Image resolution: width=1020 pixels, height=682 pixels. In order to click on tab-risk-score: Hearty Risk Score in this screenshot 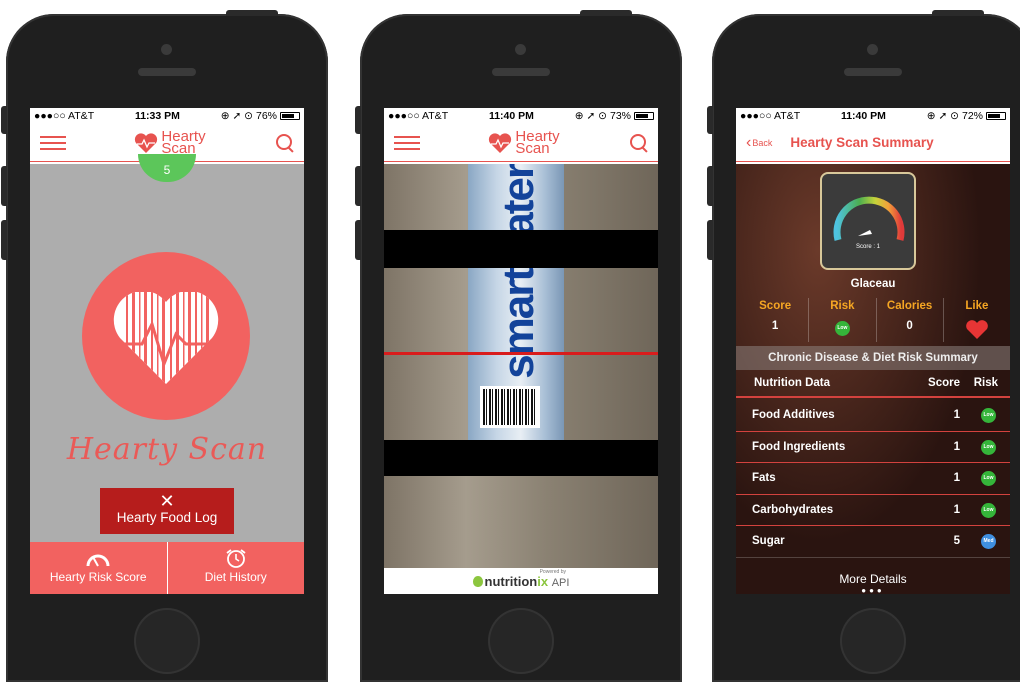, I will do `click(98, 568)`.